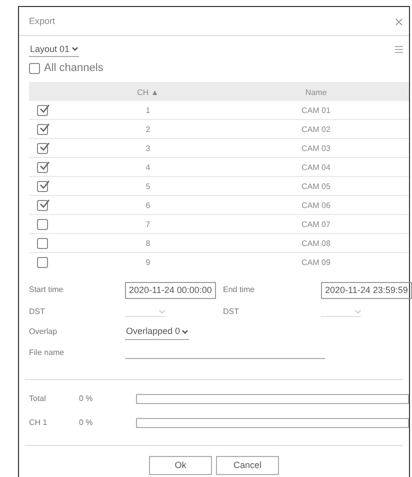  What do you see at coordinates (316, 186) in the screenshot?
I see `table-cell: CAM 05` at bounding box center [316, 186].